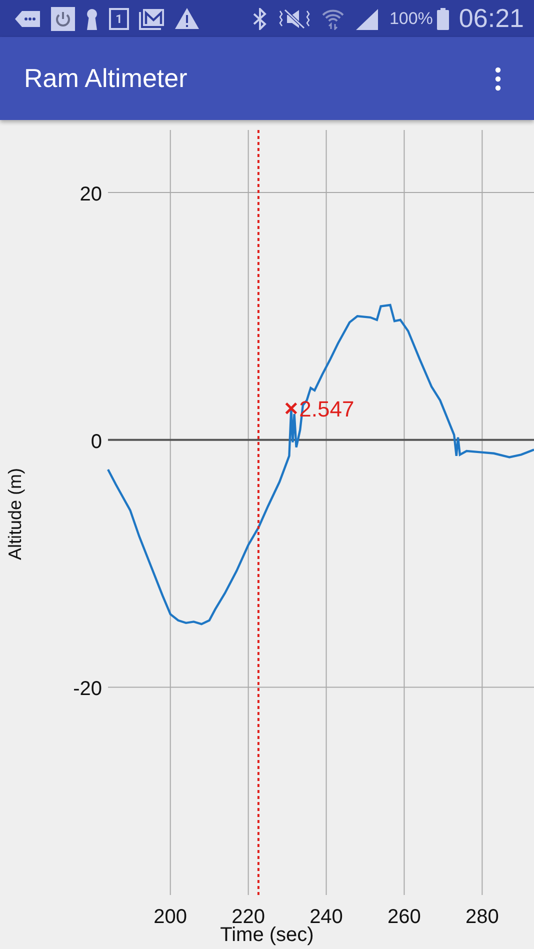  Describe the element at coordinates (92, 19) in the screenshot. I see `keyhole-icon` at that location.